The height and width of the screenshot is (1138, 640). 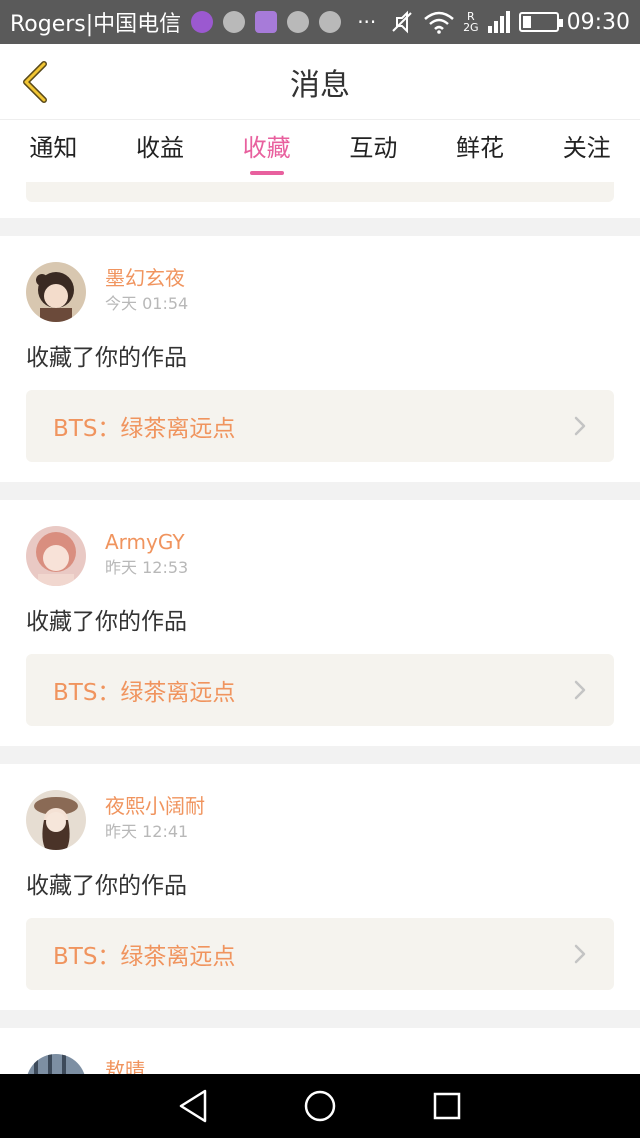 What do you see at coordinates (320, 1051) in the screenshot?
I see `list-item: 敖晴` at bounding box center [320, 1051].